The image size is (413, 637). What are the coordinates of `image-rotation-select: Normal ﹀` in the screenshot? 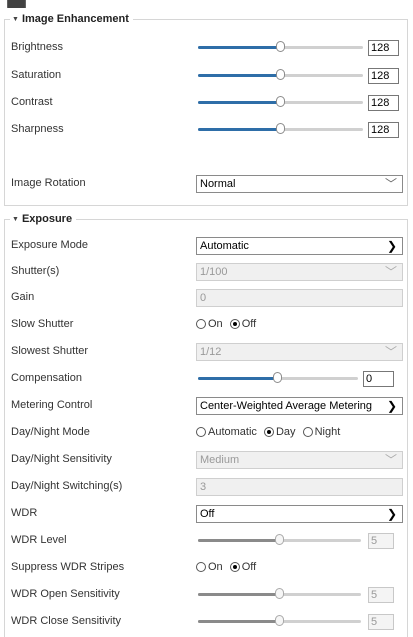 It's located at (299, 184).